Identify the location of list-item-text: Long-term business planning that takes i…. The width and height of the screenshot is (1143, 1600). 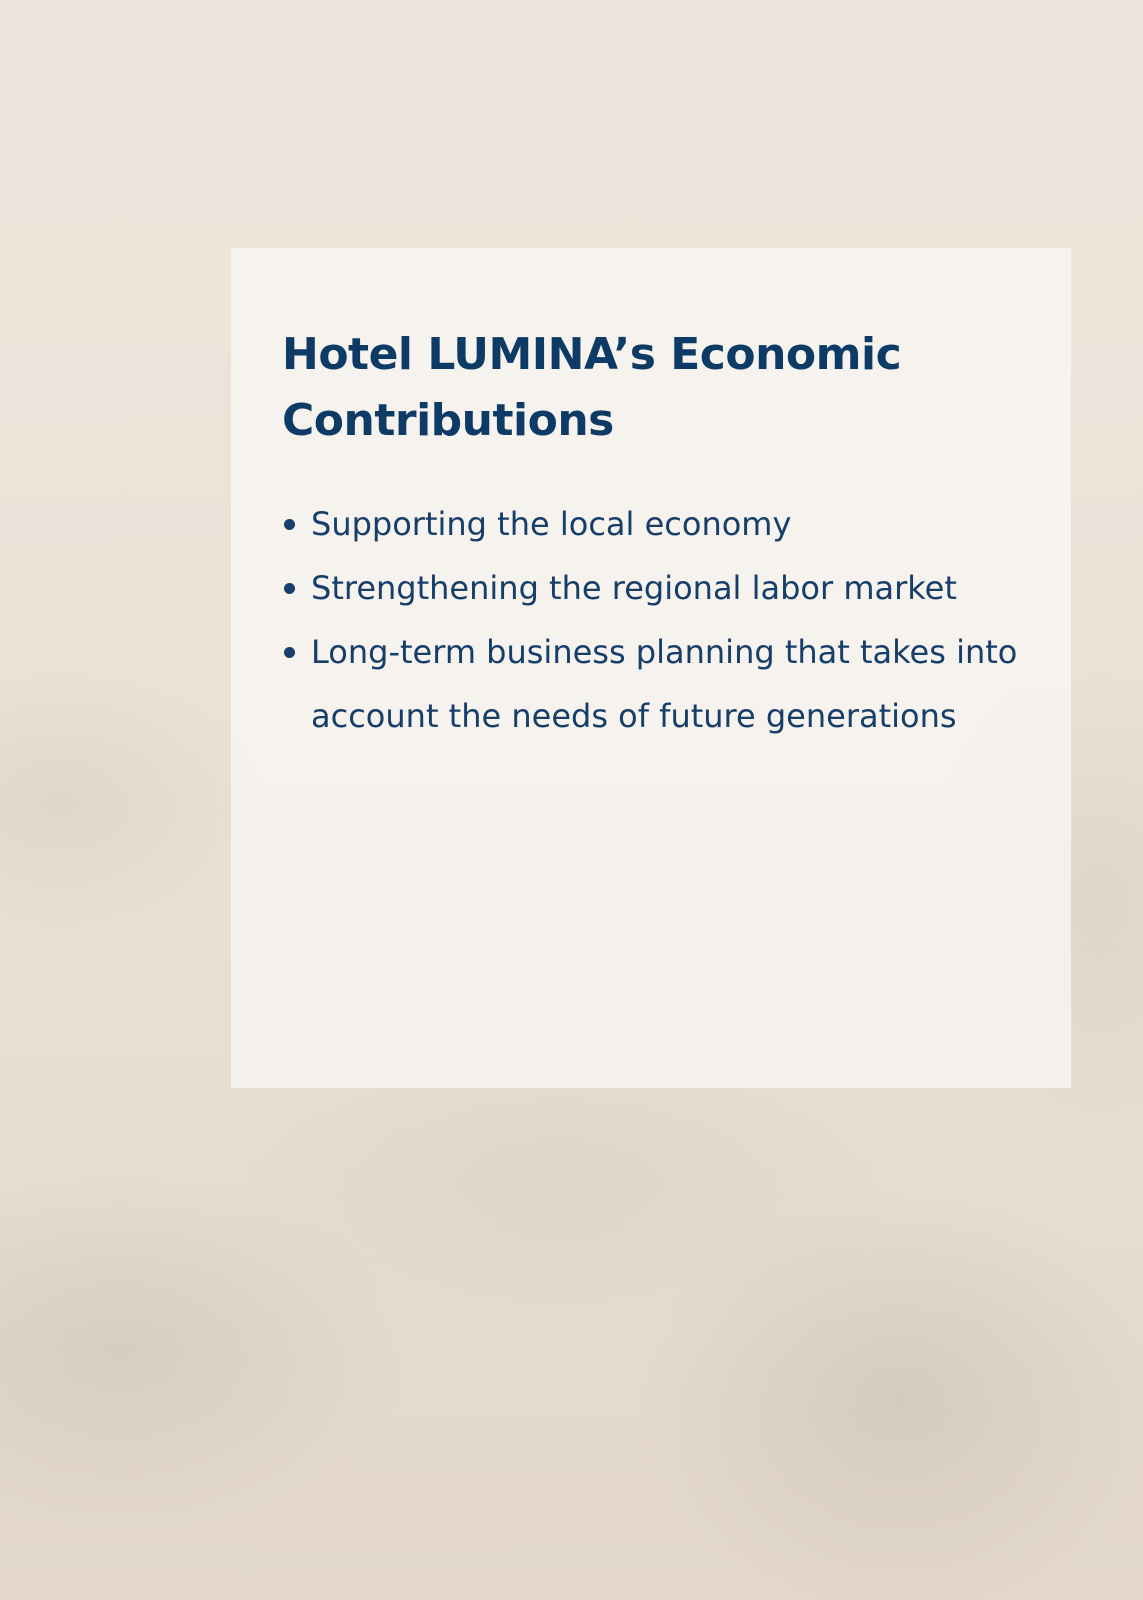
(664, 684).